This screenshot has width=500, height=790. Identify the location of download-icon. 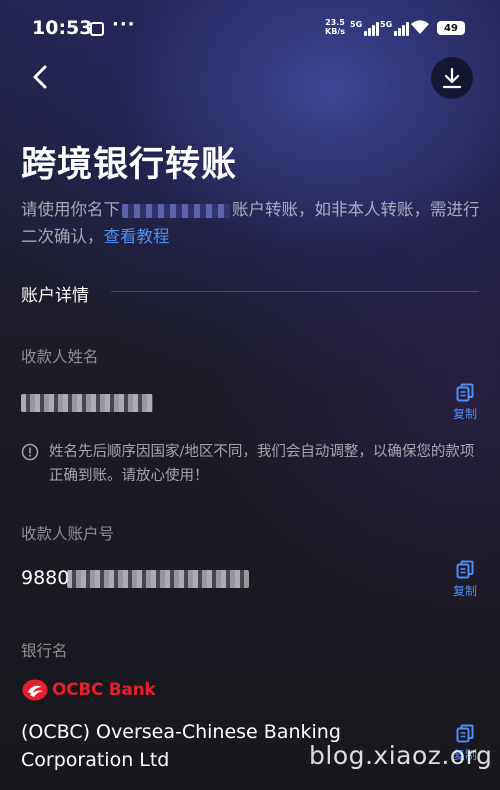
(452, 78).